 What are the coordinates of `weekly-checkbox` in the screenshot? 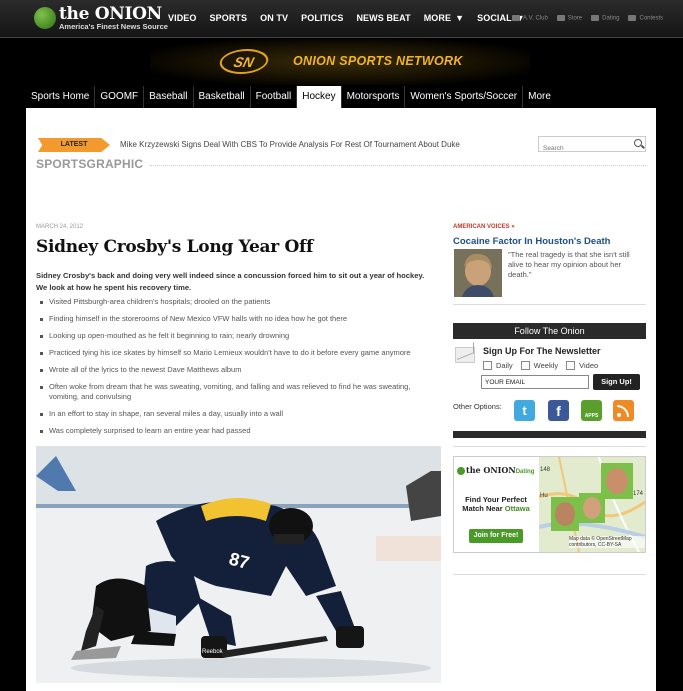 It's located at (525, 365).